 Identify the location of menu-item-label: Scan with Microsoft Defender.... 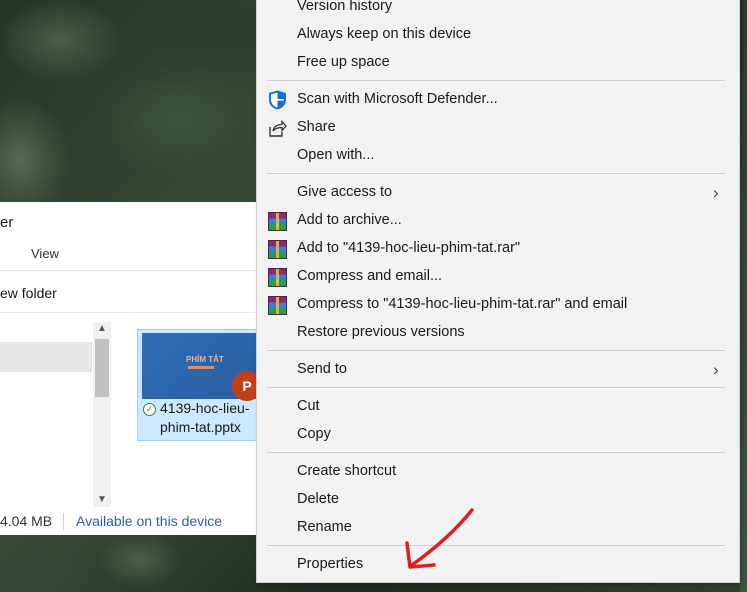
(397, 99).